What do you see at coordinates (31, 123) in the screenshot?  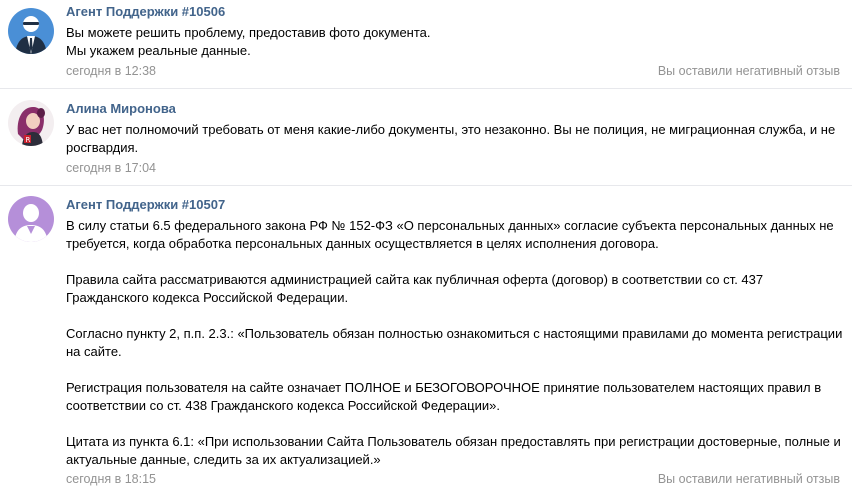 I see `user-photo-avatar-icon: R` at bounding box center [31, 123].